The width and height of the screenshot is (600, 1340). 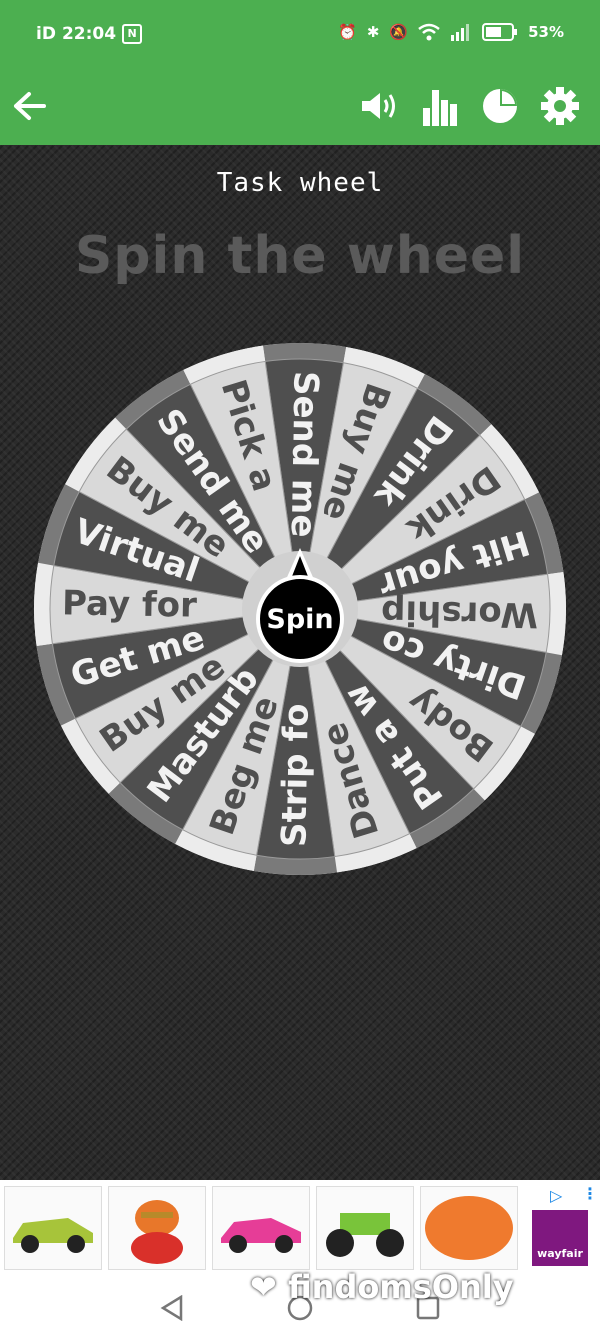 I want to click on nav-back-button, so click(x=172, y=1308).